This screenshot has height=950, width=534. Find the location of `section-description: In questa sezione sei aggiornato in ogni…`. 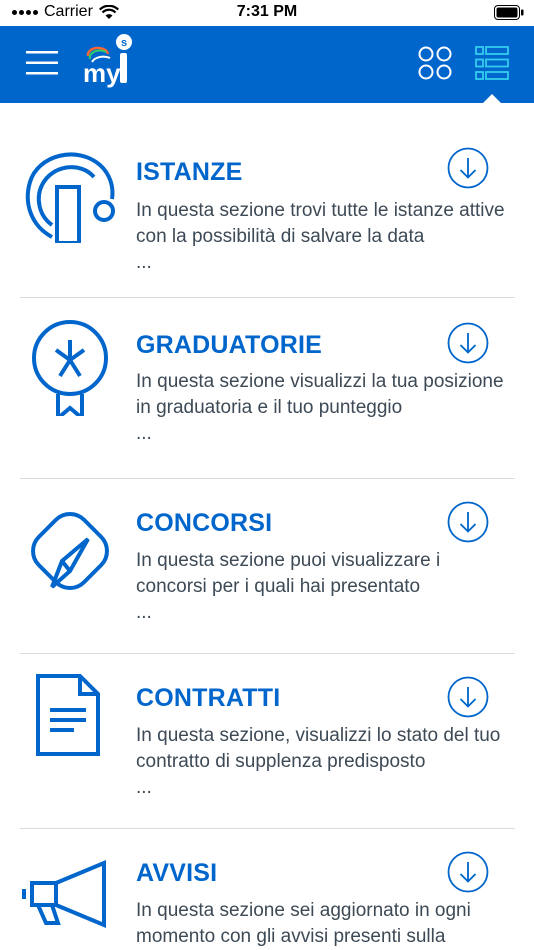

section-description: In questa sezione sei aggiornato in ogni… is located at coordinates (321, 924).